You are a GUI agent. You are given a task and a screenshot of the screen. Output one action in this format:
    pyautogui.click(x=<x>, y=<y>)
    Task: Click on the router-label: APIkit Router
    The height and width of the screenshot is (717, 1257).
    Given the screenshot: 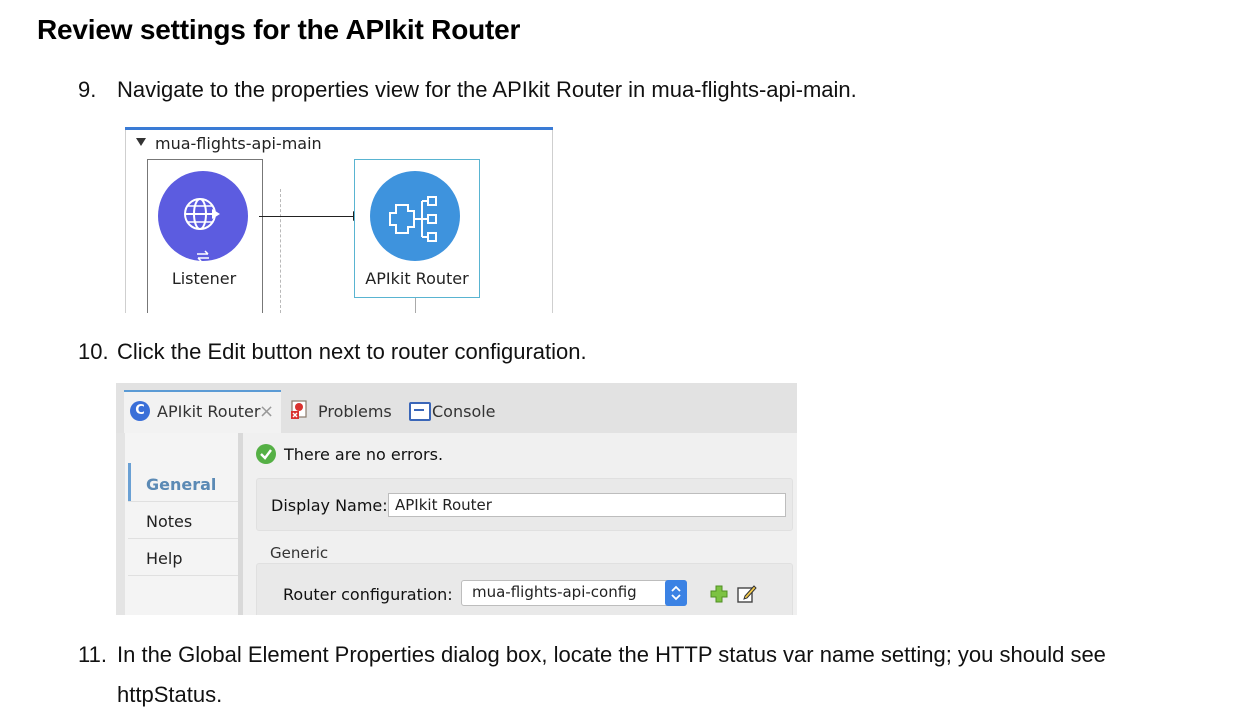 What is the action you would take?
    pyautogui.click(x=417, y=278)
    